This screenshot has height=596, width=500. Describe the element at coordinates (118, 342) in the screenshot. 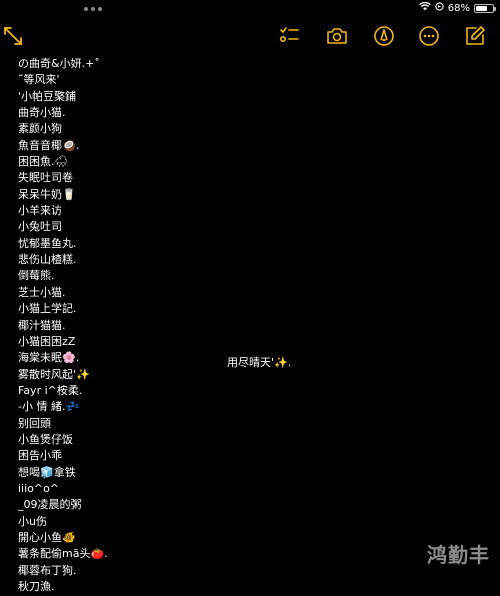

I see `note-line: 小猫困困zZ` at that location.